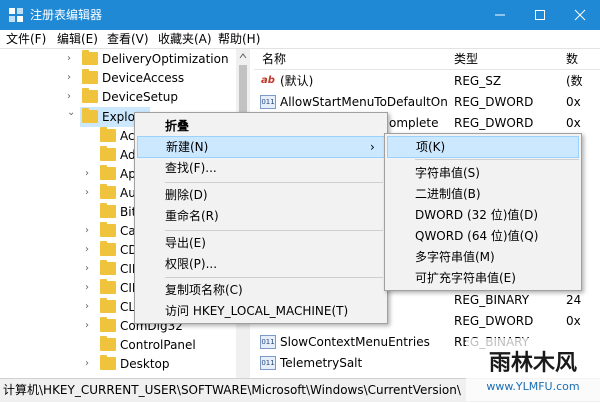  Describe the element at coordinates (483, 194) in the screenshot. I see `submenu-item-binary: 二进制值(B)` at that location.